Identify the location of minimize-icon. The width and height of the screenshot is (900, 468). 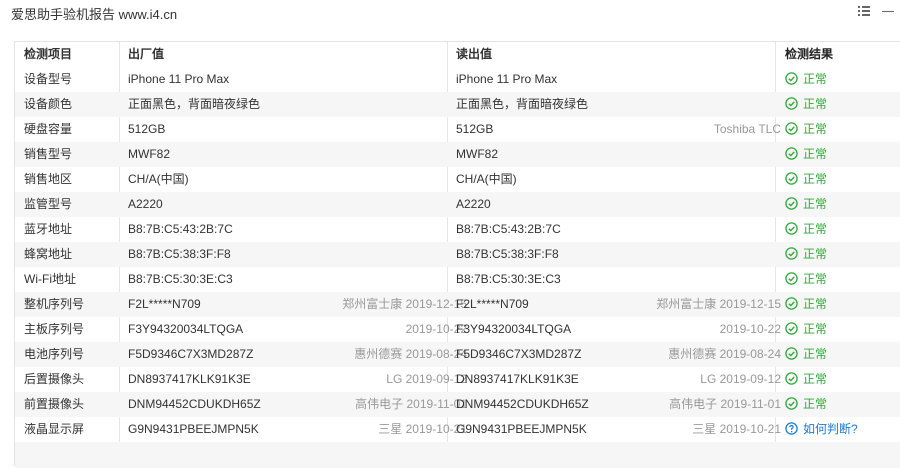
(888, 11).